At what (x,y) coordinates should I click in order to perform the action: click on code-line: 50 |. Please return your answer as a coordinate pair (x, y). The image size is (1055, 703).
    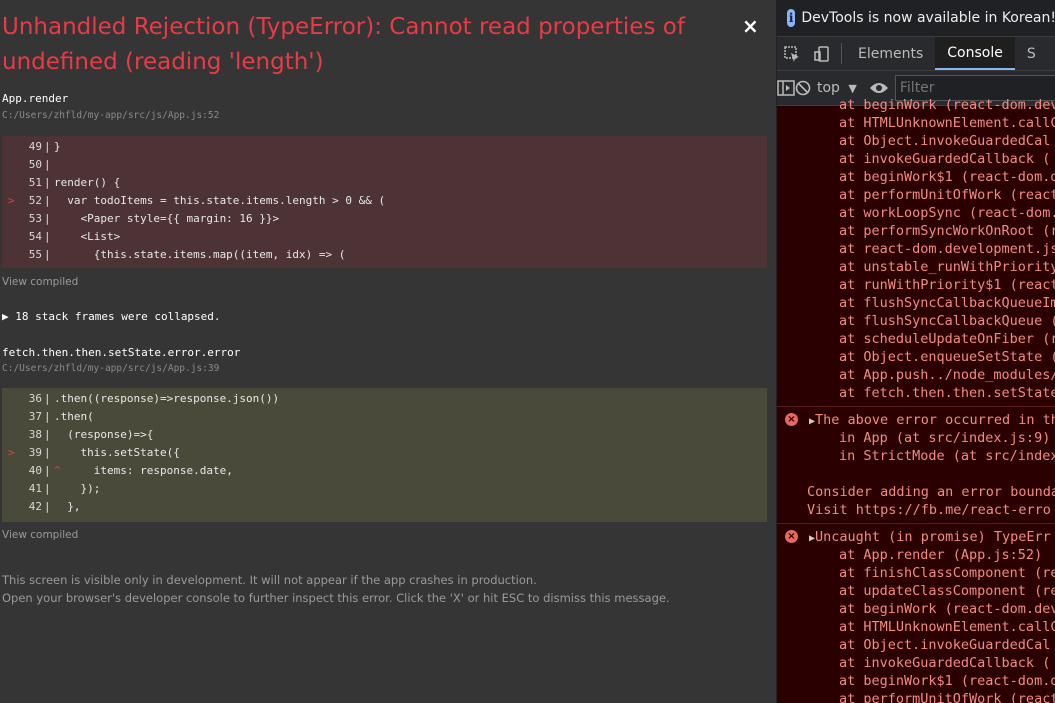
    Looking at the image, I should click on (384, 165).